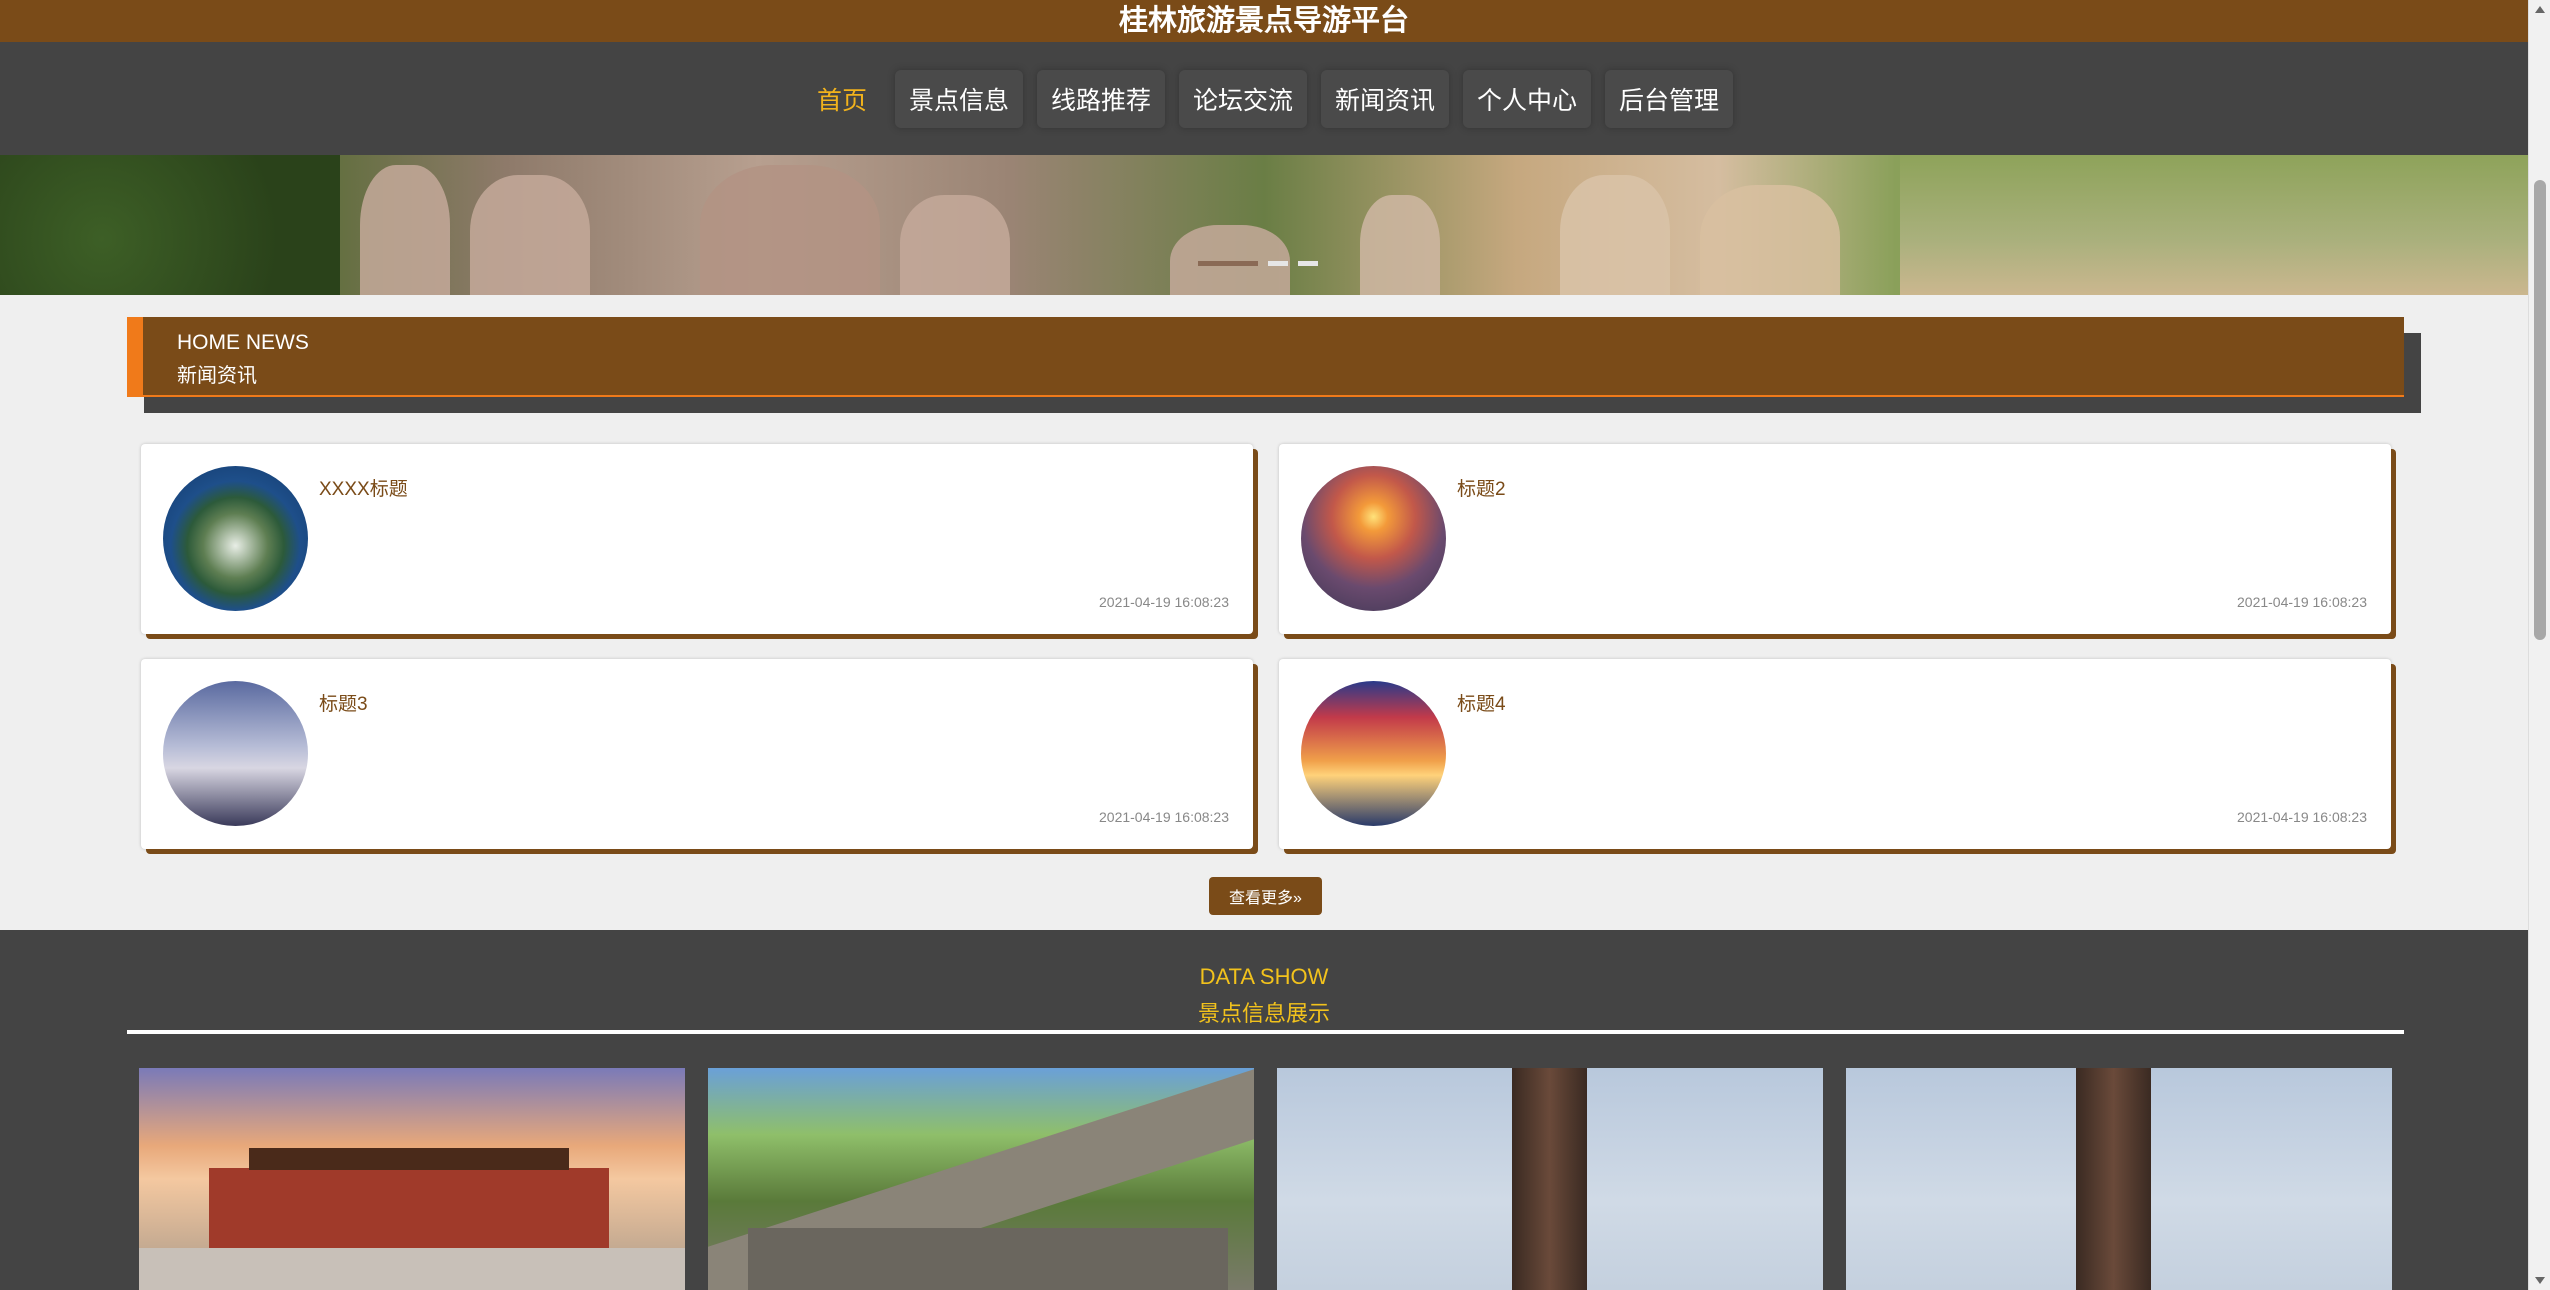 The width and height of the screenshot is (2550, 1290). I want to click on nav-item-label: 后台管理, so click(1669, 100).